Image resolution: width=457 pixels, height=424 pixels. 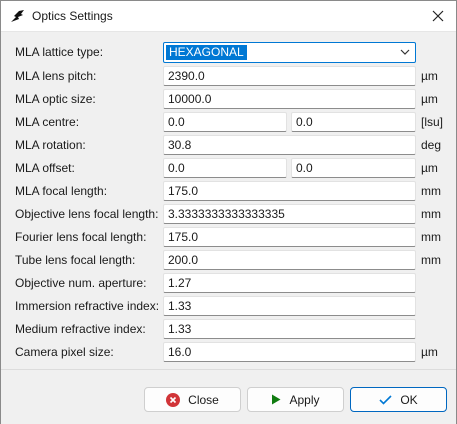 What do you see at coordinates (75, 260) in the screenshot?
I see `tube-focal-label: Tube lens focal length:` at bounding box center [75, 260].